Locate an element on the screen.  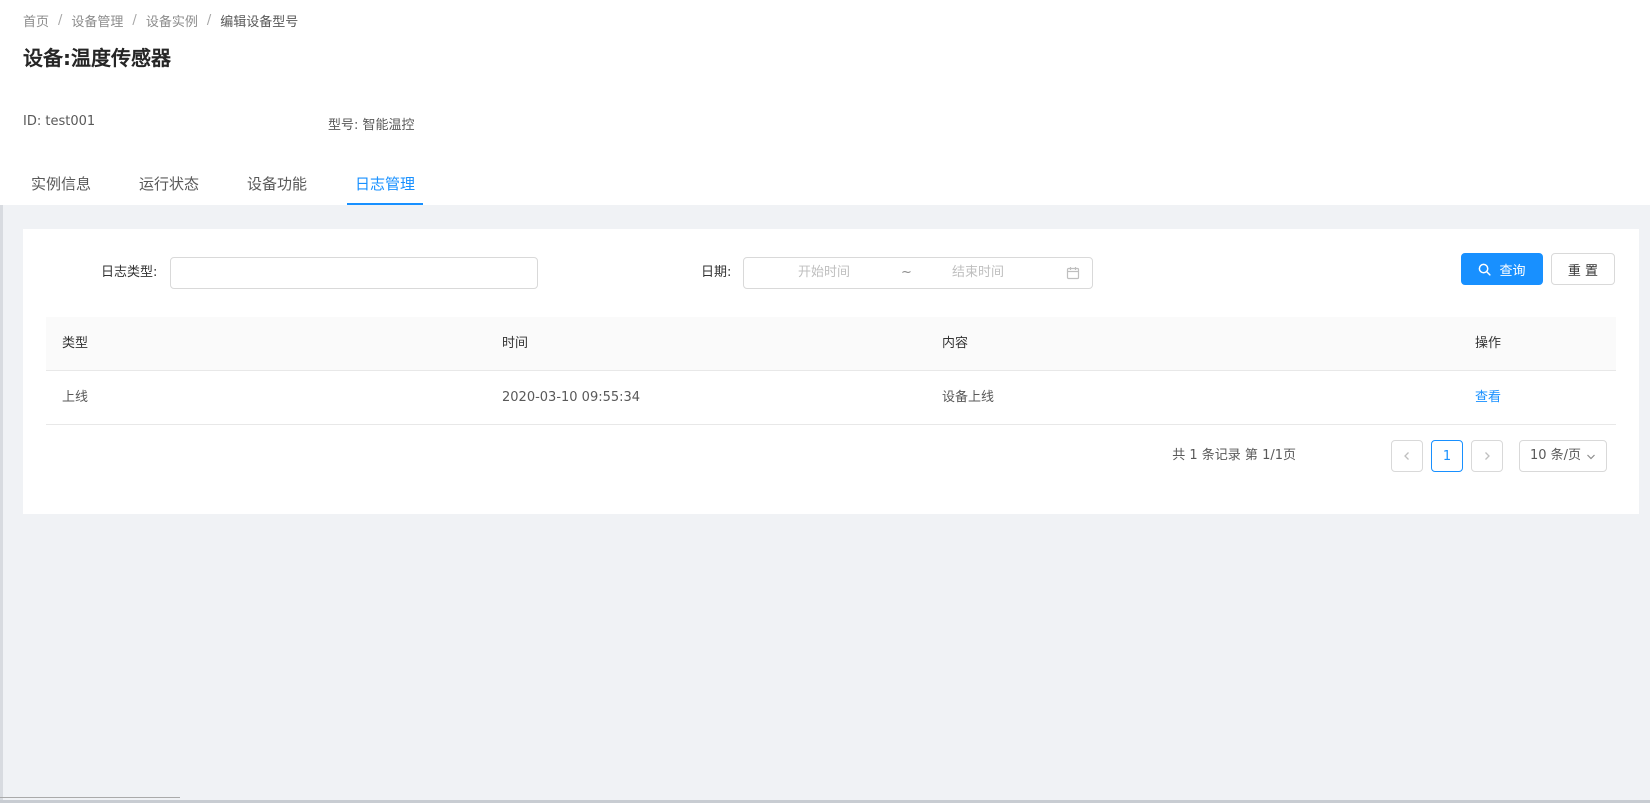
device-id-label: ID: is located at coordinates (32, 121).